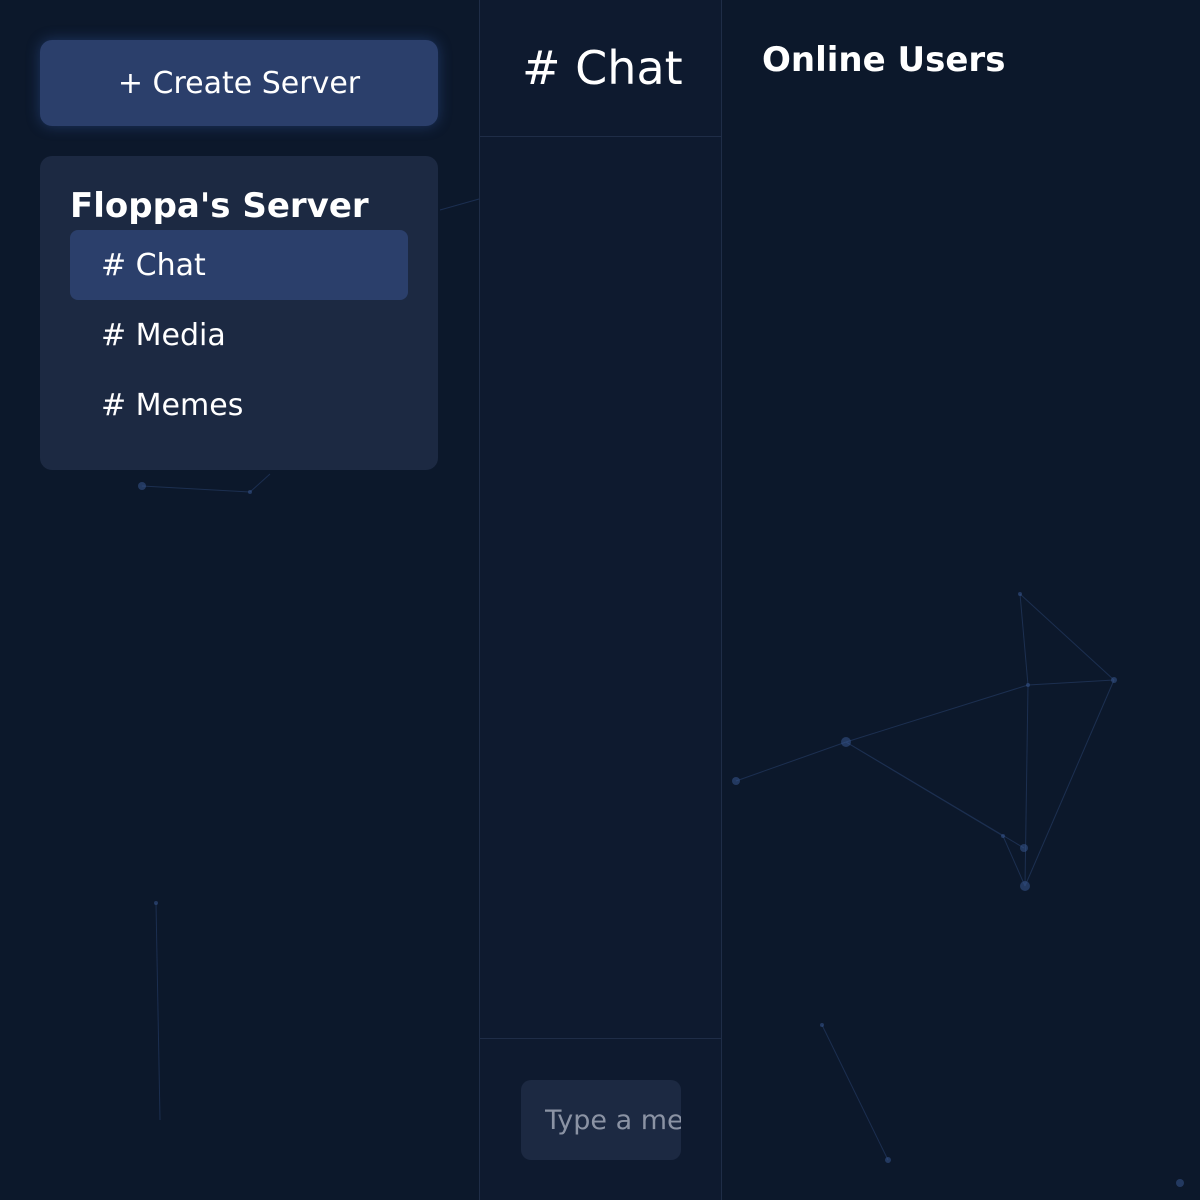  I want to click on server-card: Floppa's Server # Chat # Media # Memes, so click(239, 313).